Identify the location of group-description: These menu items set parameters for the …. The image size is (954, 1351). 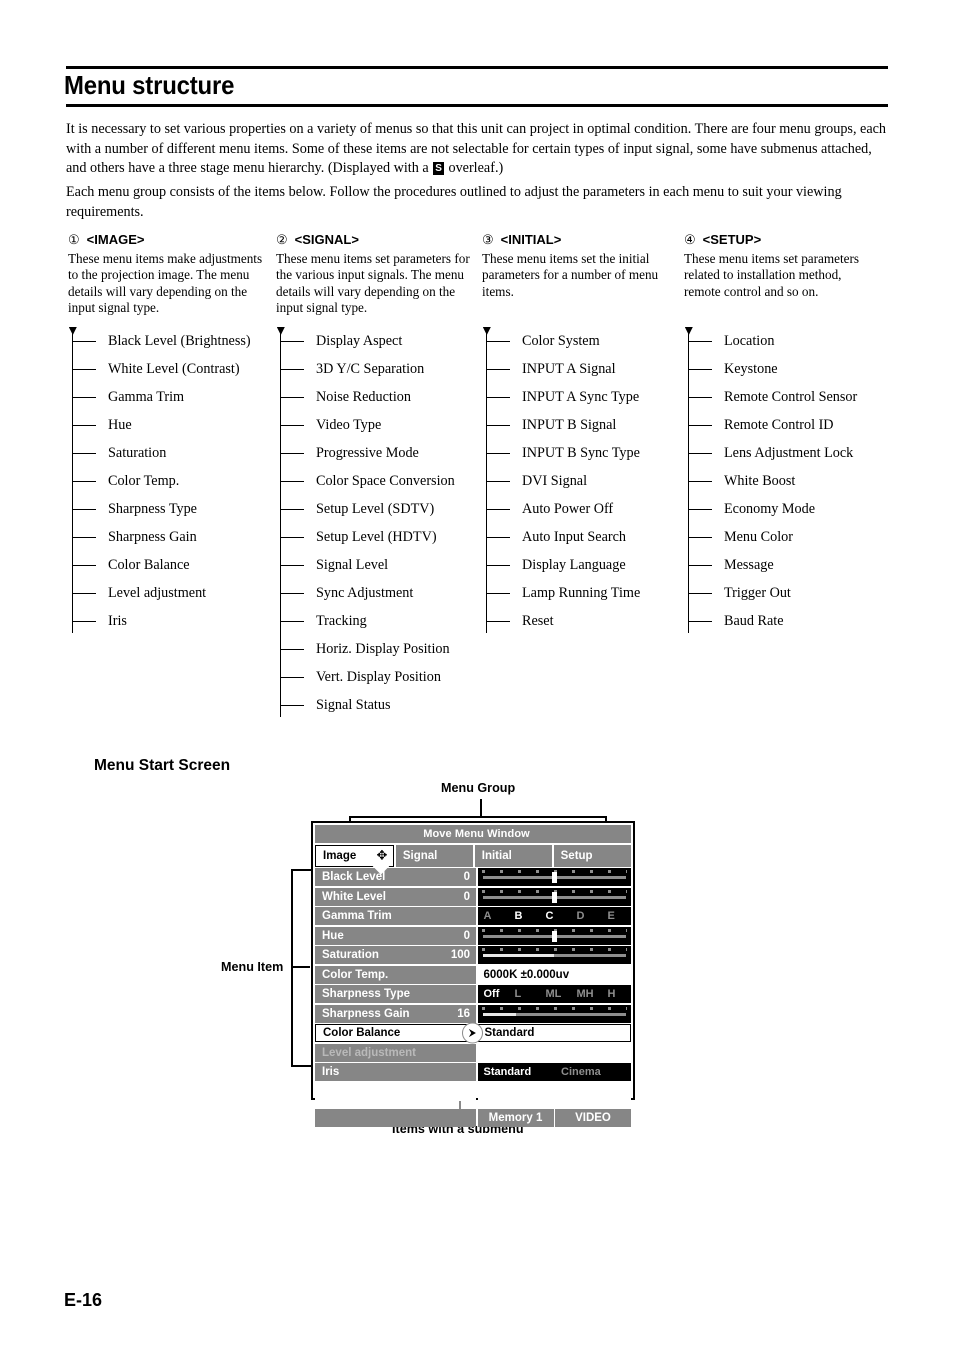
(373, 283).